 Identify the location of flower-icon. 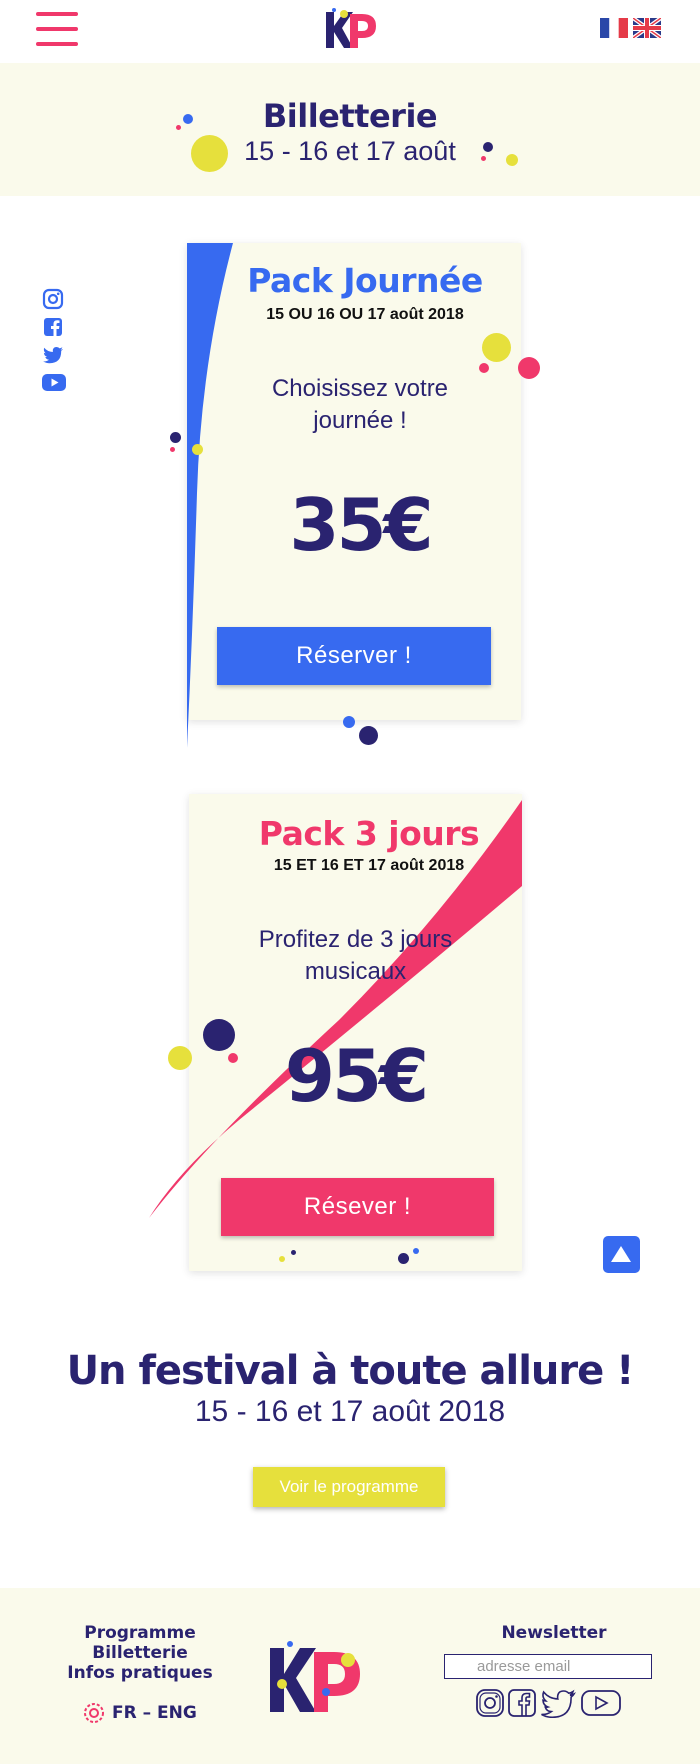
(94, 1713).